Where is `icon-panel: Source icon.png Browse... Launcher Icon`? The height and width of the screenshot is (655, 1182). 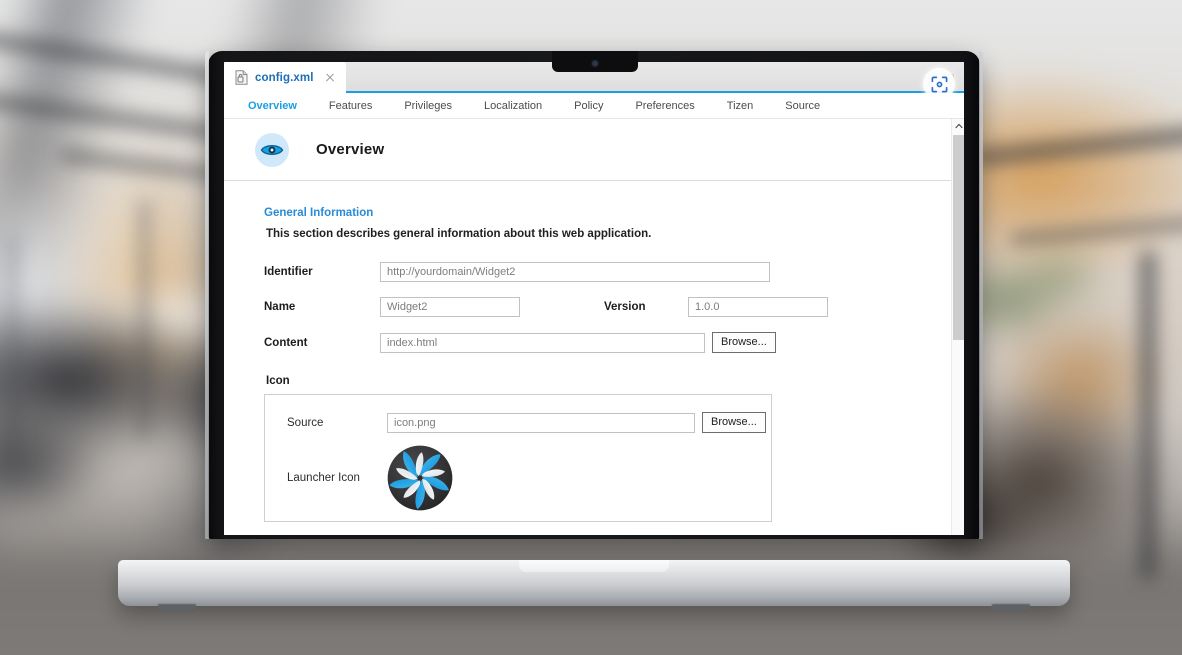 icon-panel: Source icon.png Browse... Launcher Icon is located at coordinates (518, 458).